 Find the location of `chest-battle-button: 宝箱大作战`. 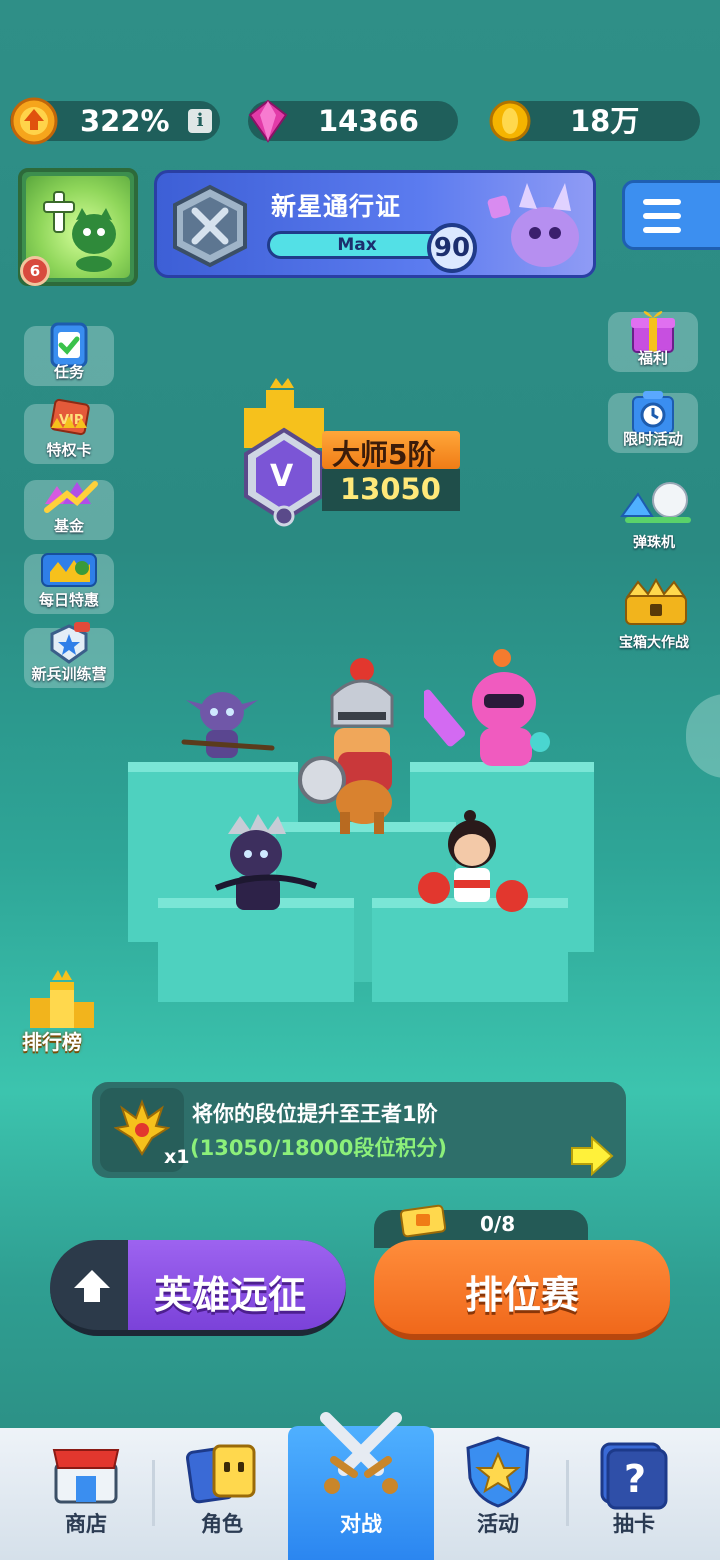

chest-battle-button: 宝箱大作战 is located at coordinates (654, 614).